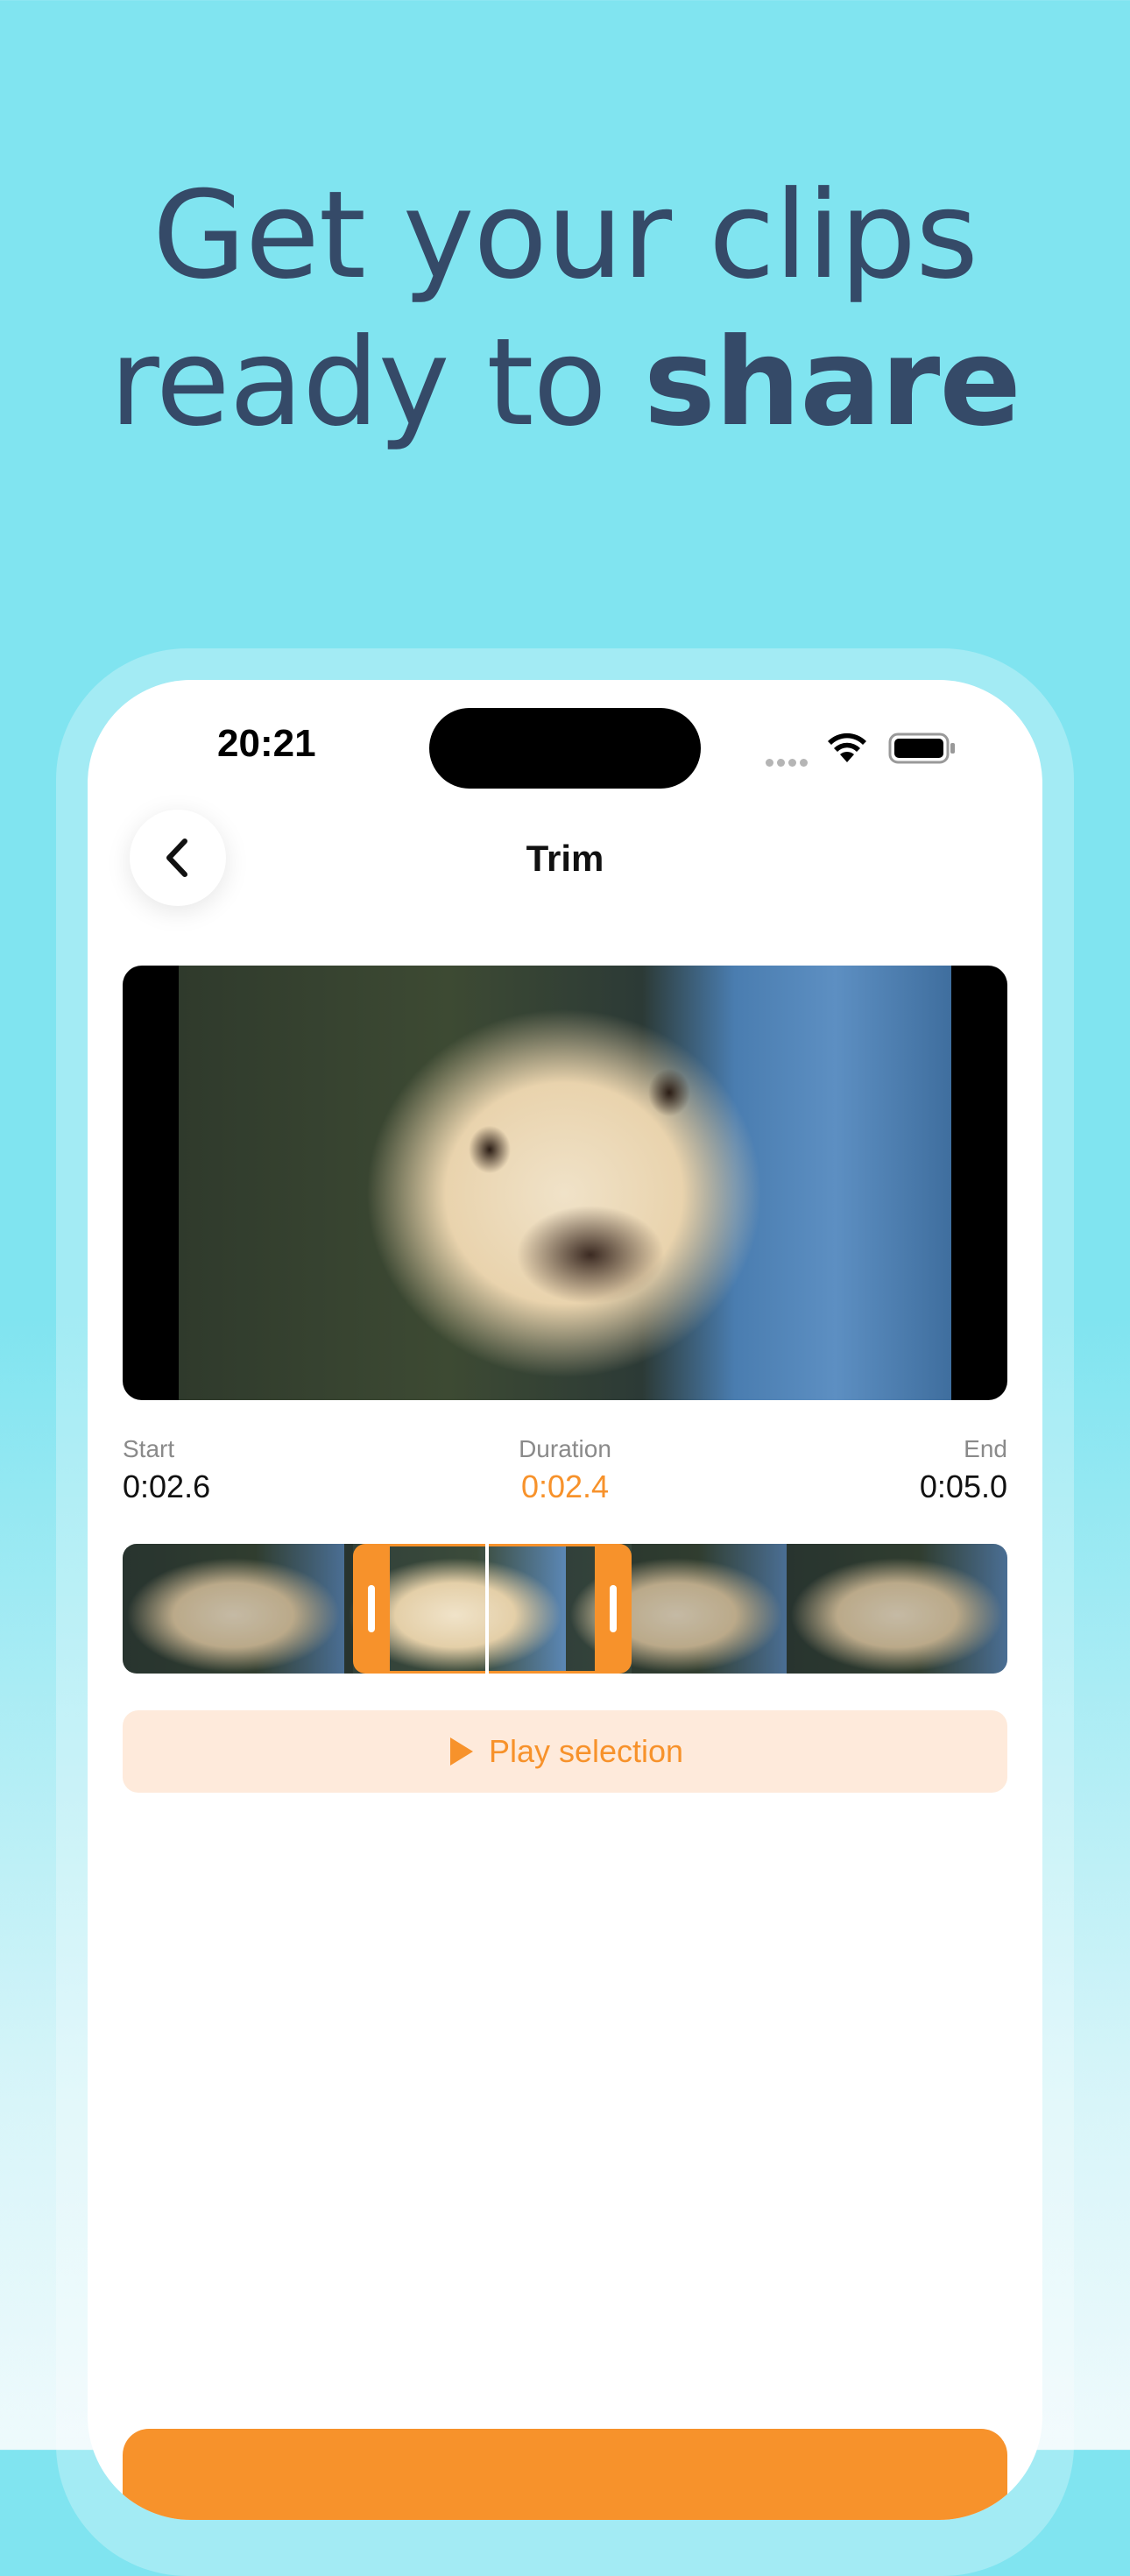 The height and width of the screenshot is (2576, 1130). I want to click on play-icon, so click(461, 1751).